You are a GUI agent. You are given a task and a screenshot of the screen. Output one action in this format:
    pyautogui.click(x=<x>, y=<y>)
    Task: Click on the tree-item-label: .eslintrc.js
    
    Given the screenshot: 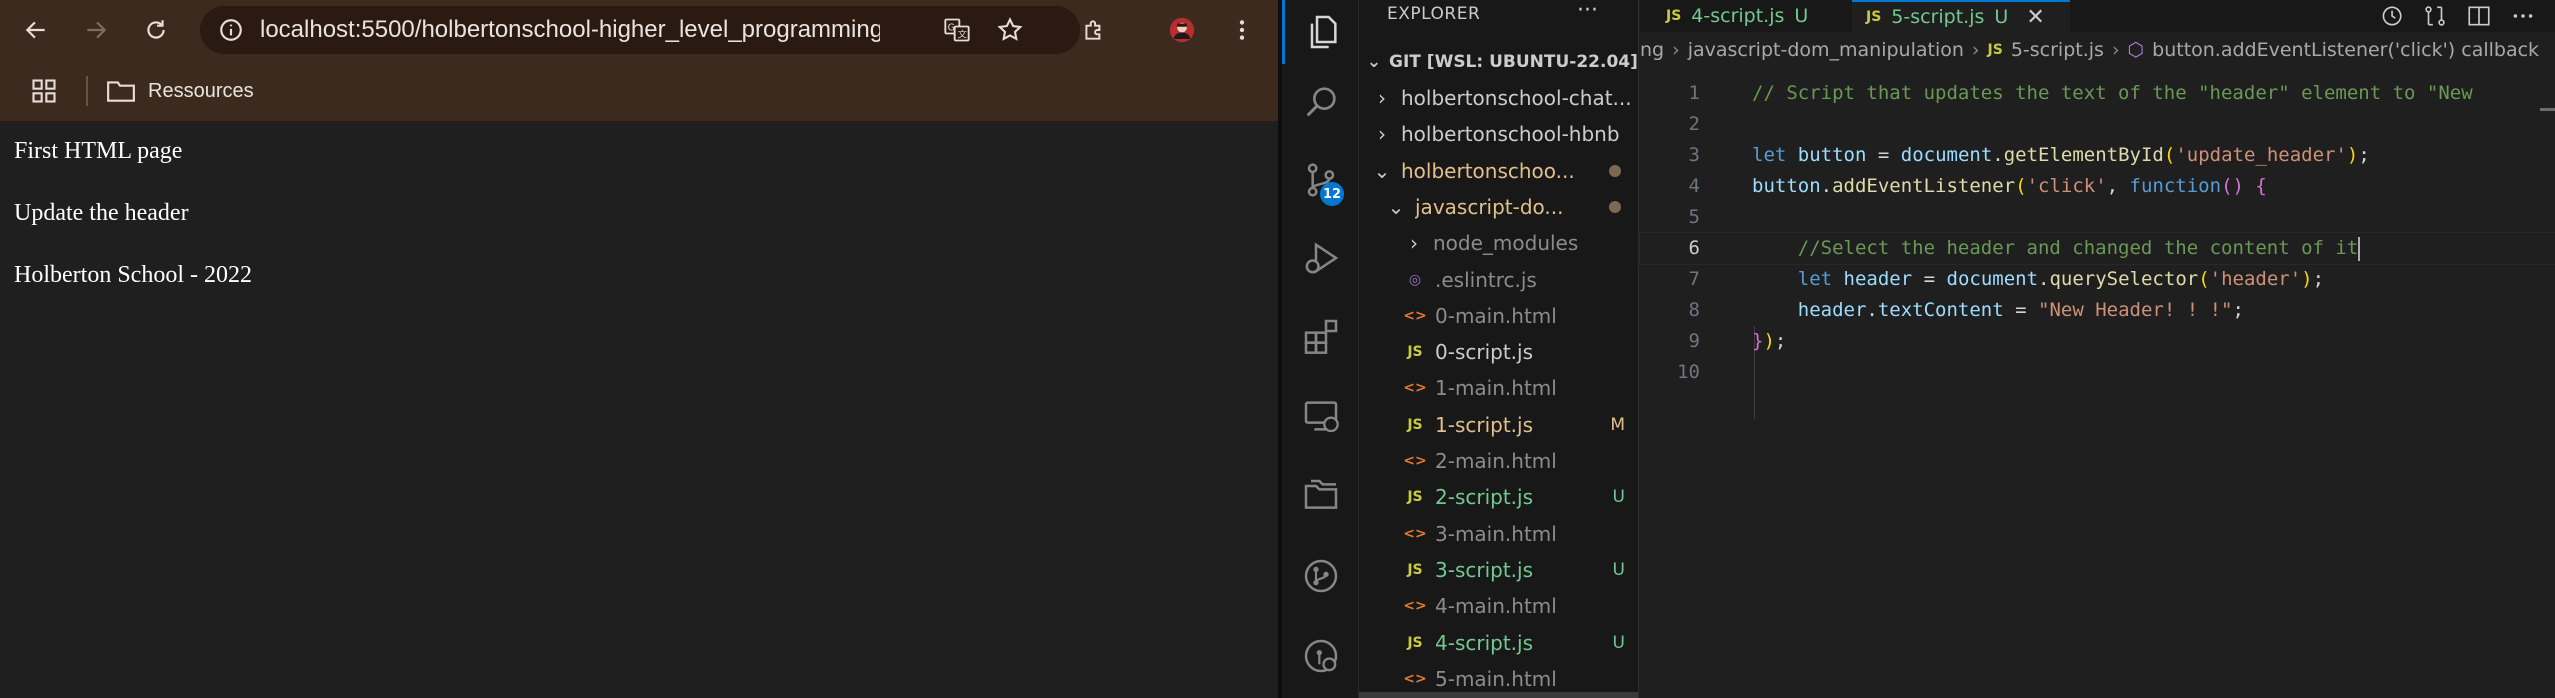 What is the action you would take?
    pyautogui.click(x=1486, y=279)
    